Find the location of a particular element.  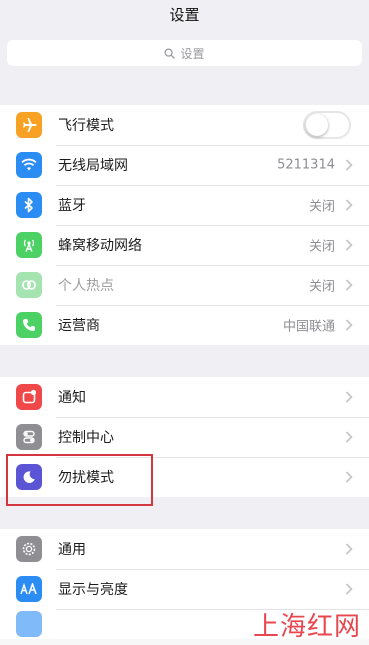

row-bluetooth: 蓝牙 关闭 is located at coordinates (184, 205).